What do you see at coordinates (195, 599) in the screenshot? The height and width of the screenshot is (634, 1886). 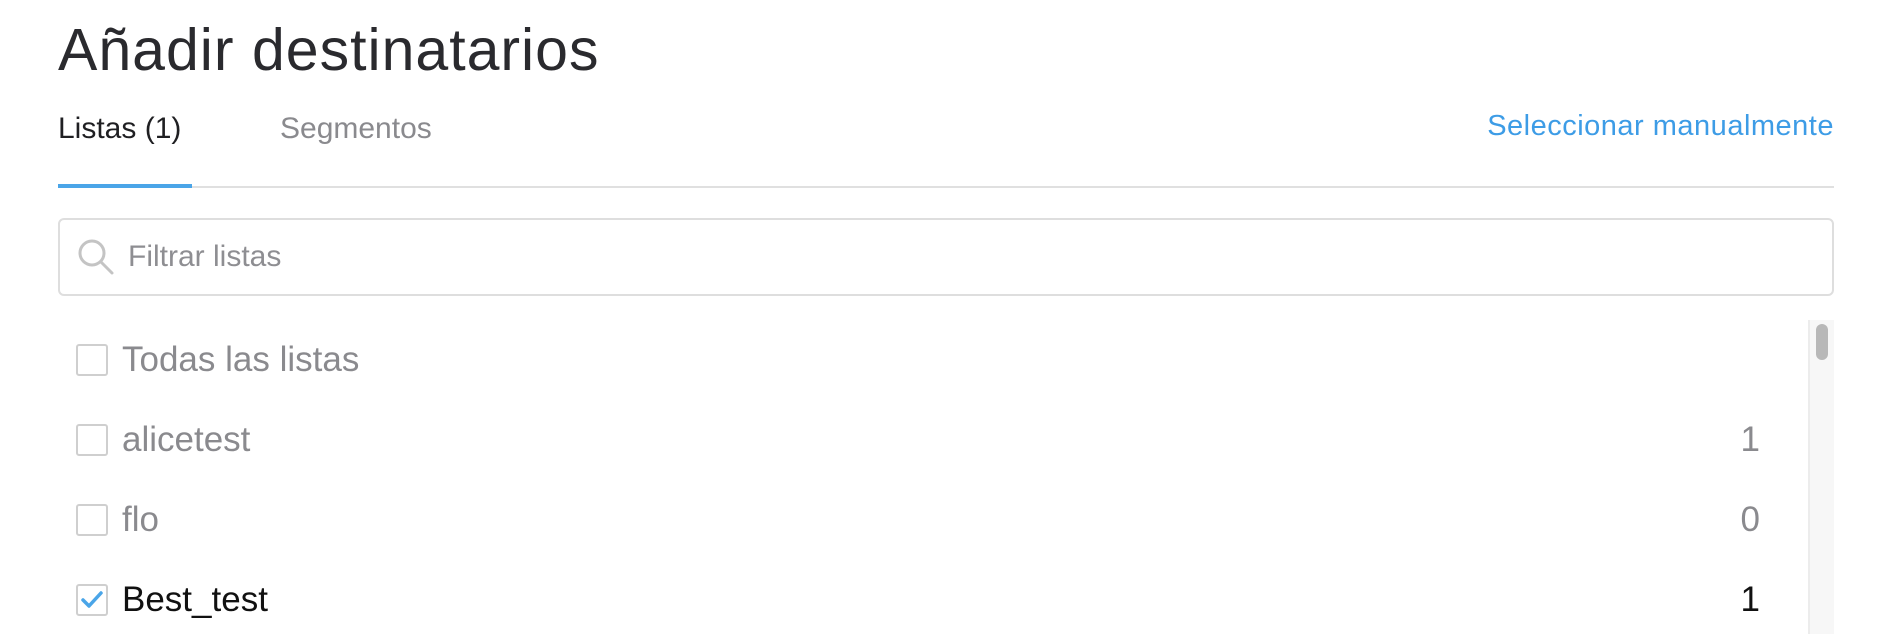 I see `list-item-label: Best_test` at bounding box center [195, 599].